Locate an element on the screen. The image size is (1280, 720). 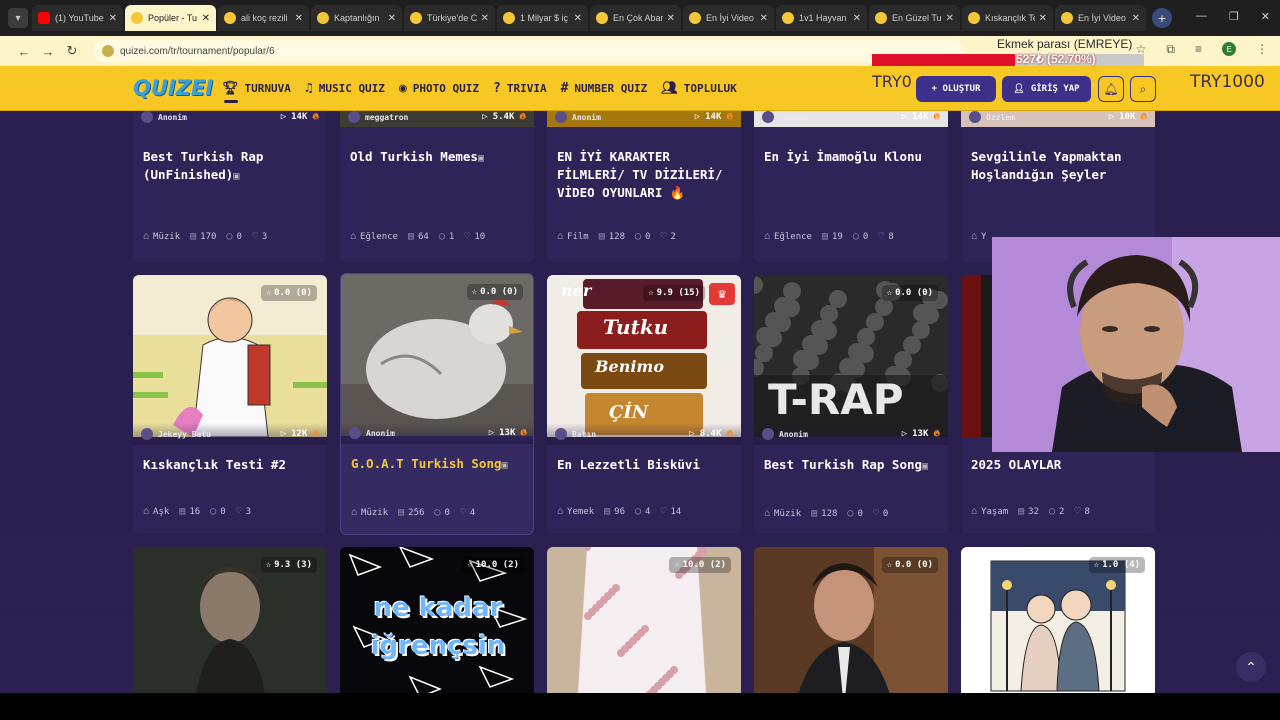
card-title: Best Turkish Rap (UnFinished) ▣ is located at coordinates (231, 167).